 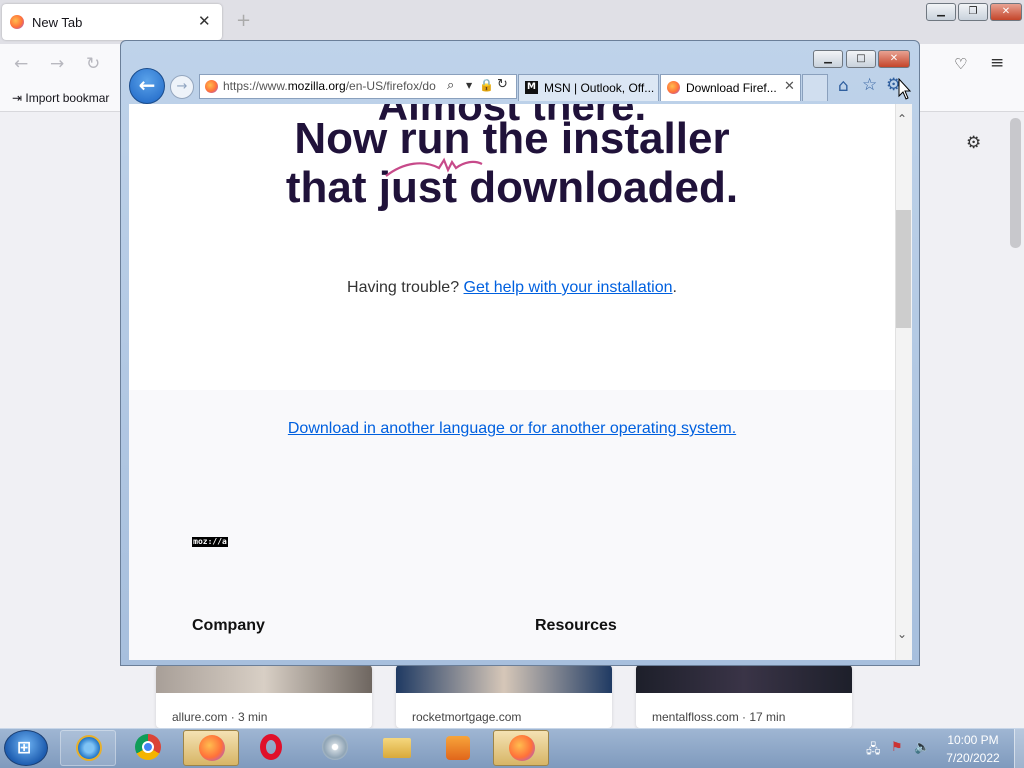 I want to click on folder-icon, so click(x=397, y=748).